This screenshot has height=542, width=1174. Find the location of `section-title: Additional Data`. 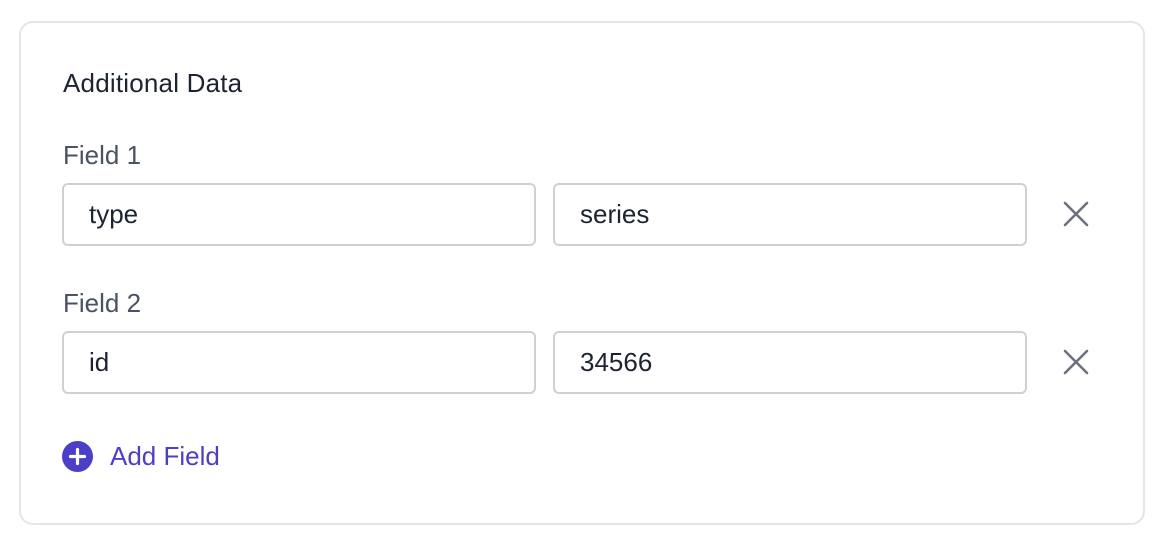

section-title: Additional Data is located at coordinates (153, 83).